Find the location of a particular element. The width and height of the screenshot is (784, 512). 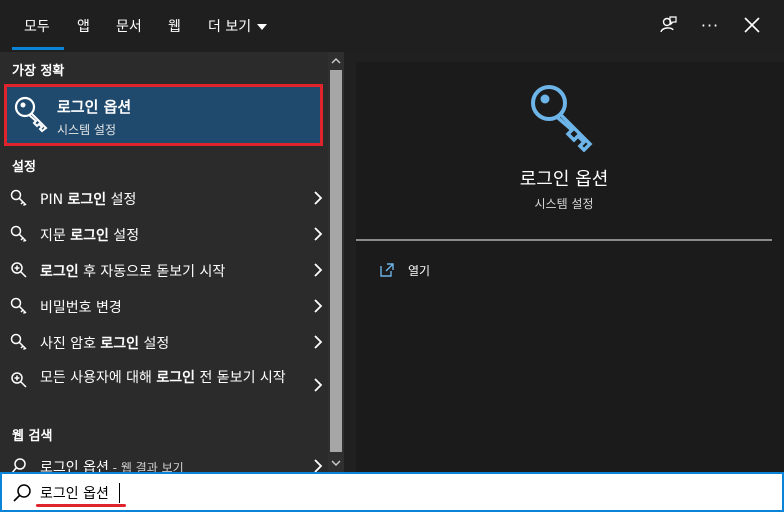

open-action: 열기 is located at coordinates (405, 270).